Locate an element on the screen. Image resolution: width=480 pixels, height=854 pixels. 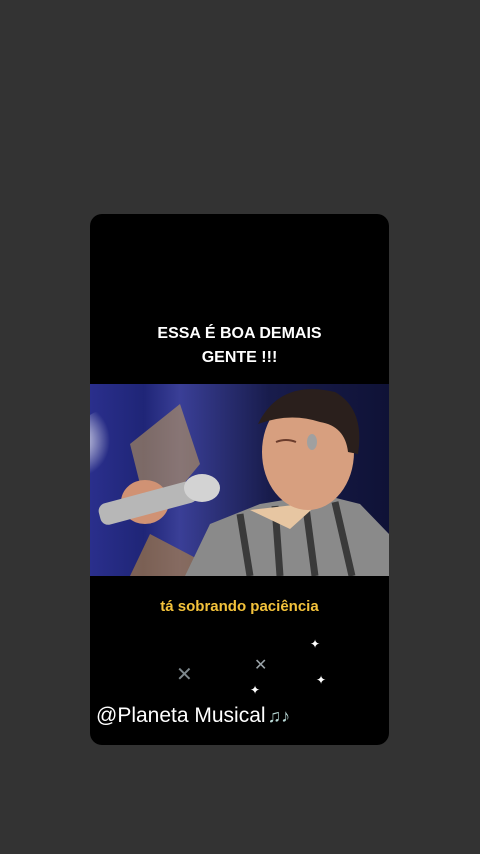
music-notes-icon: ♫♪ is located at coordinates (279, 716).